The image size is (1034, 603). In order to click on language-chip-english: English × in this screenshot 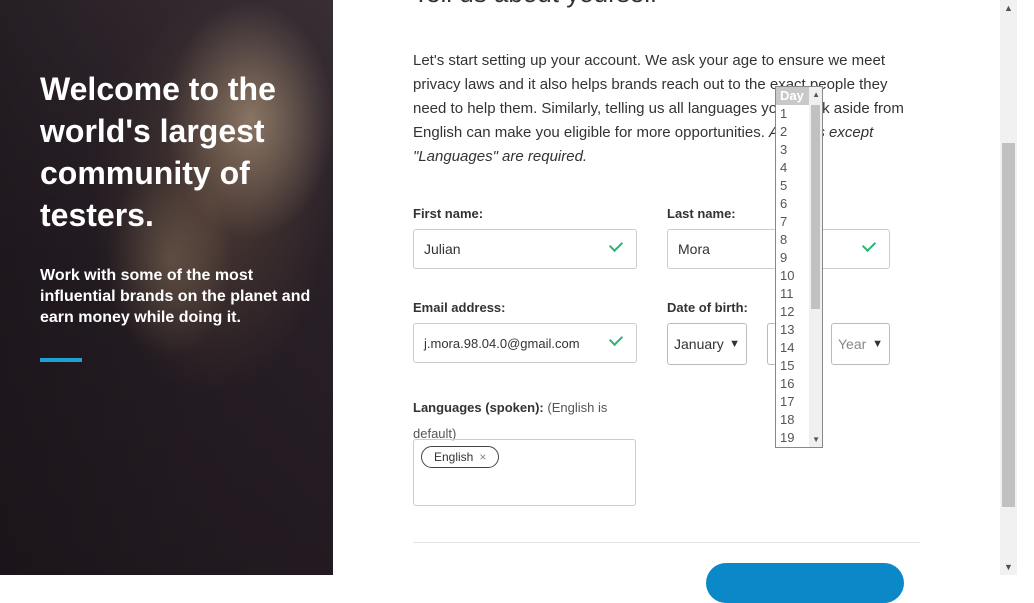, I will do `click(460, 457)`.